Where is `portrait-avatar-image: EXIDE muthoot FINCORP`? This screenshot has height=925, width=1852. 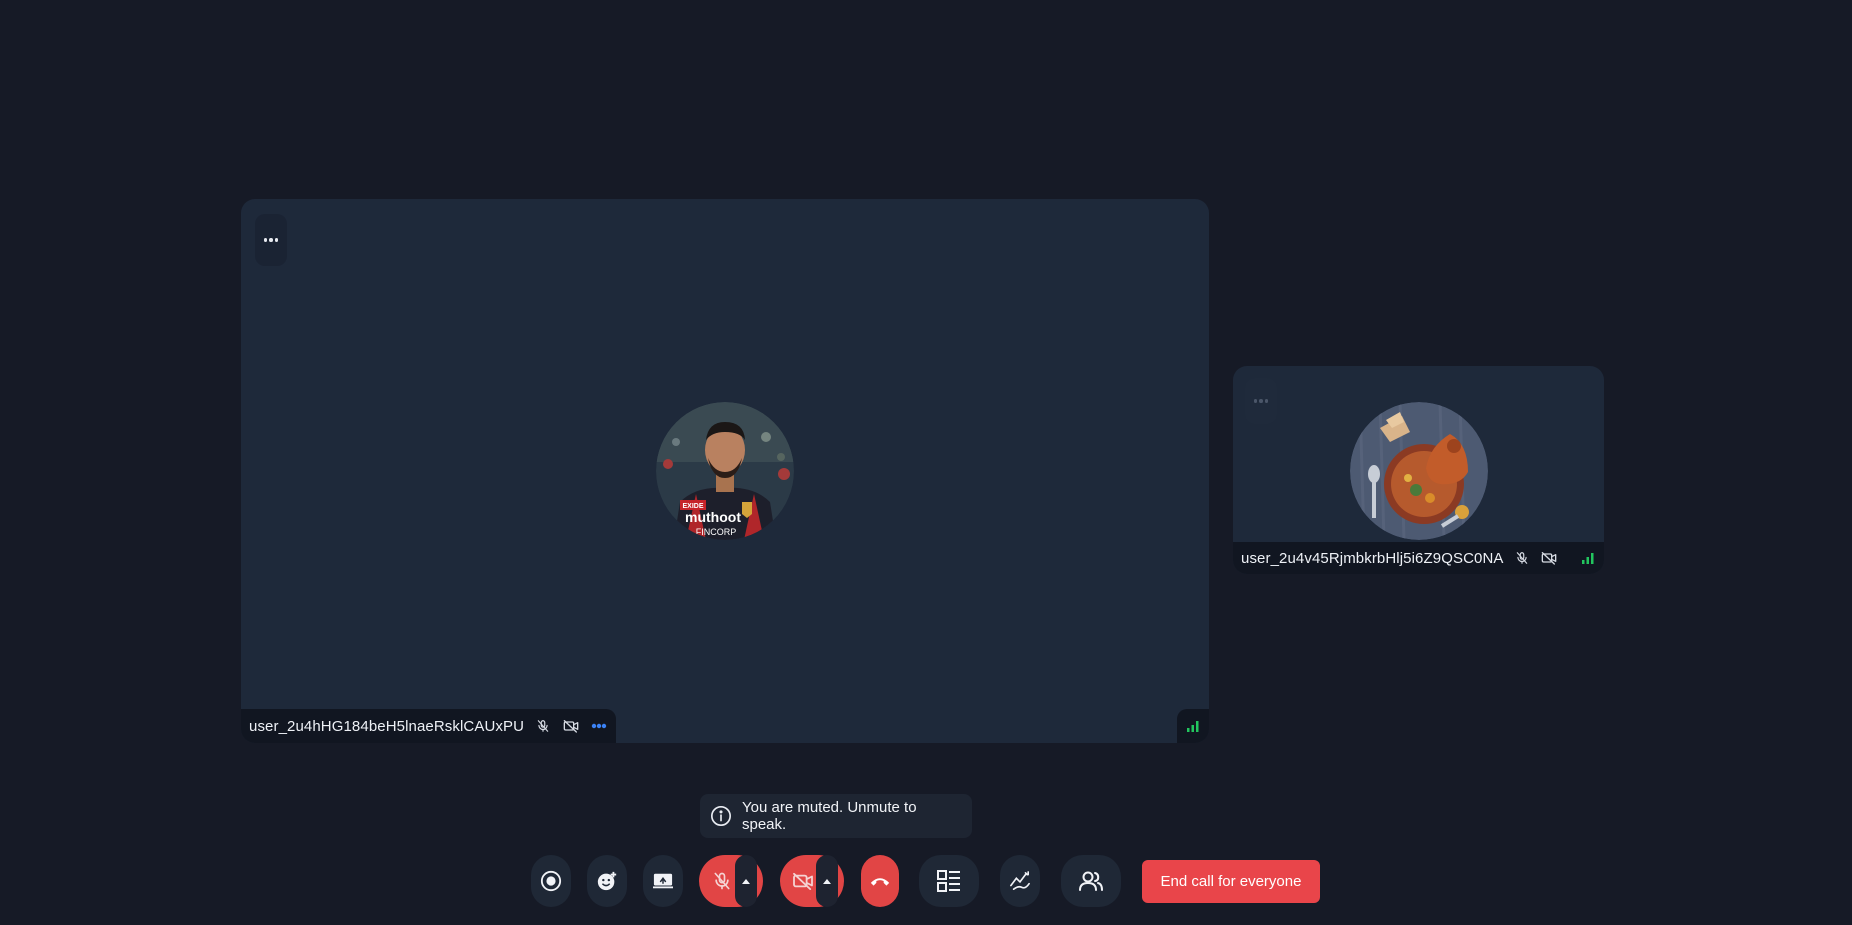 portrait-avatar-image: EXIDE muthoot FINCORP is located at coordinates (725, 471).